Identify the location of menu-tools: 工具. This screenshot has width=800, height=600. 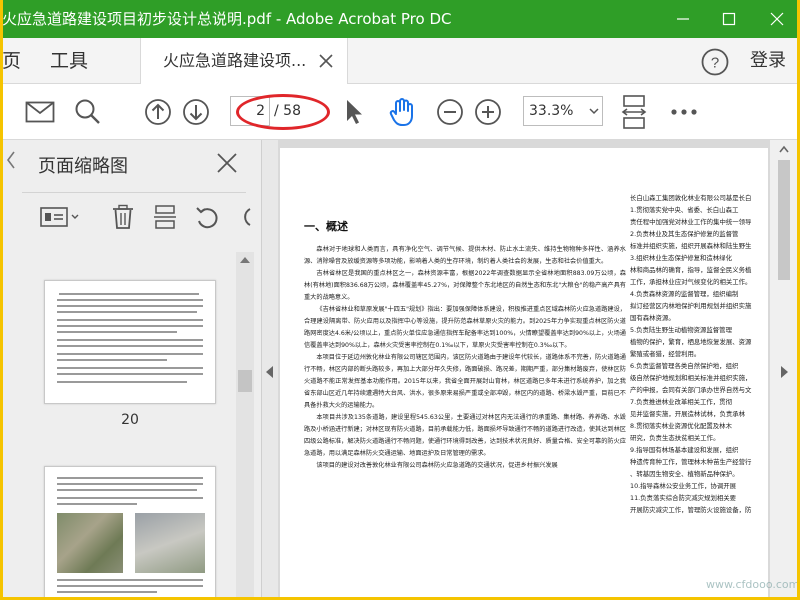
(69, 61).